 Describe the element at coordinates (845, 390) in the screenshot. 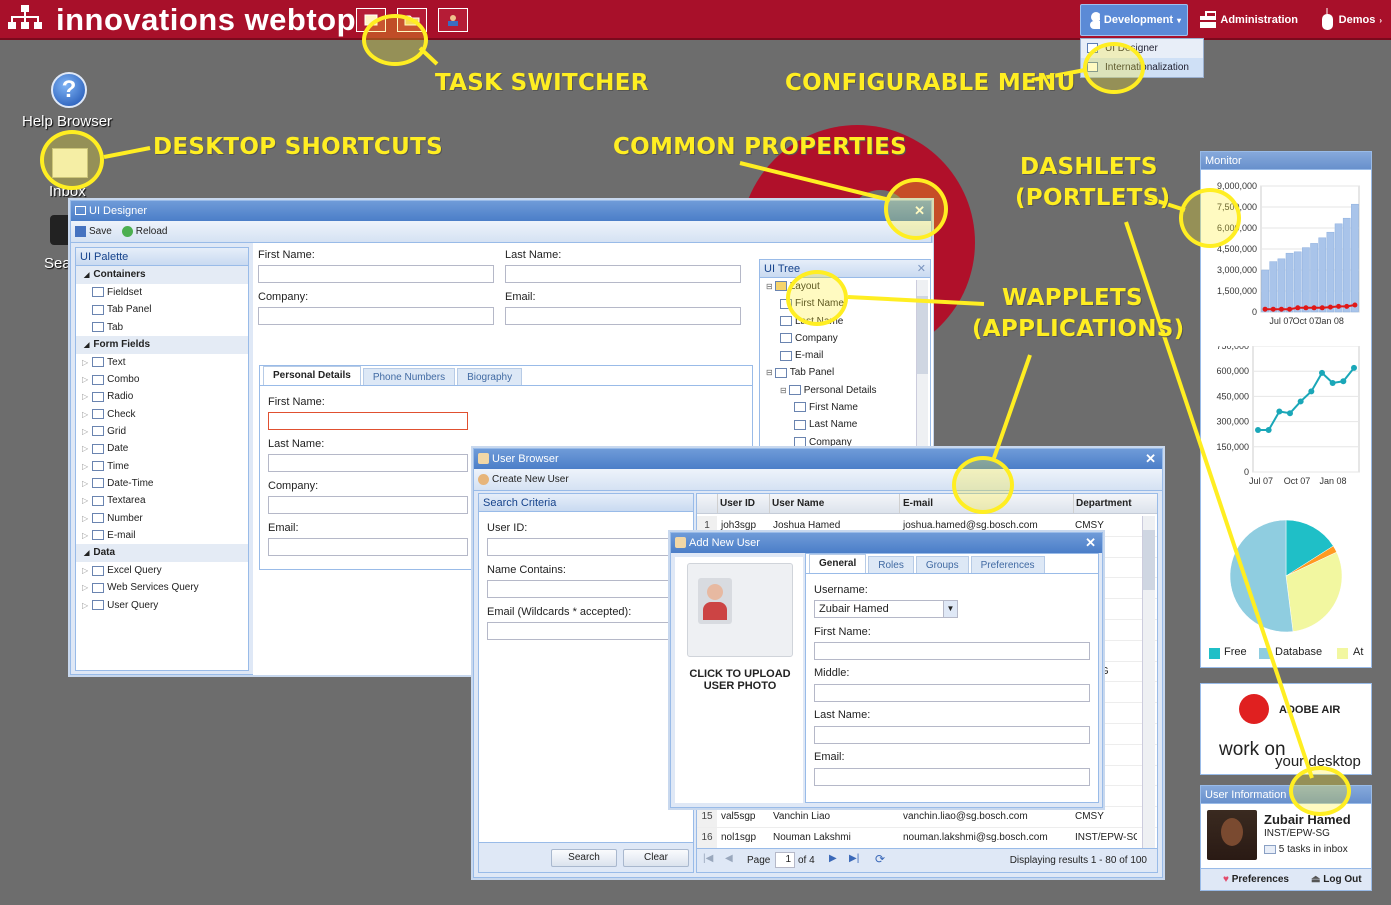

I see `tree-node: ⊟ Personal Details` at that location.